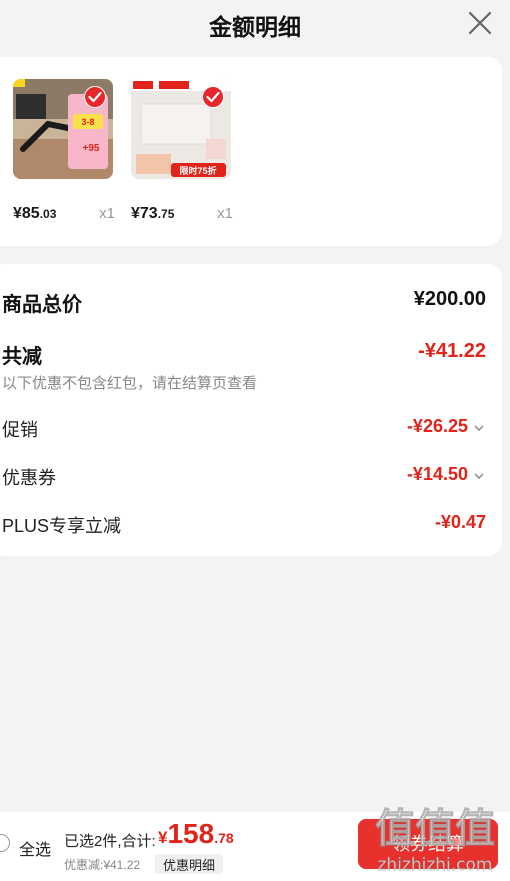 Image resolution: width=510 pixels, height=881 pixels. Describe the element at coordinates (191, 833) in the screenshot. I see `total-int: 158` at that location.